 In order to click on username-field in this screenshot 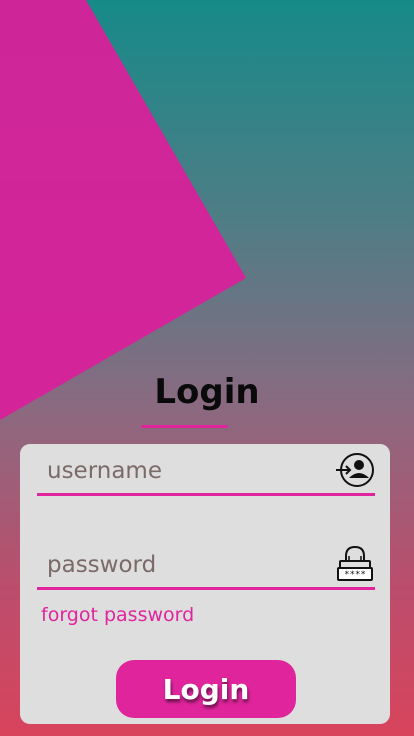, I will do `click(206, 470)`.